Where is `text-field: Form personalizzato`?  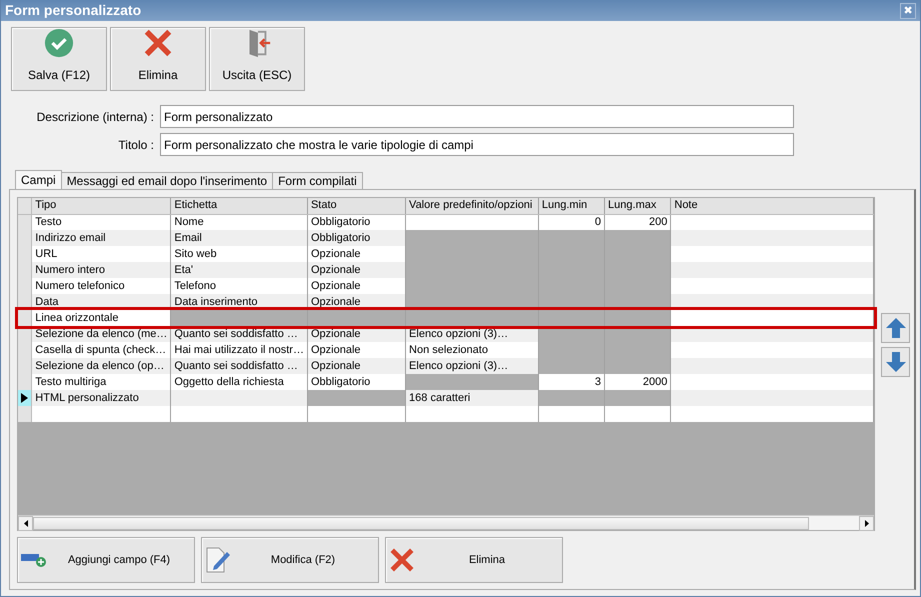 text-field: Form personalizzato is located at coordinates (477, 116).